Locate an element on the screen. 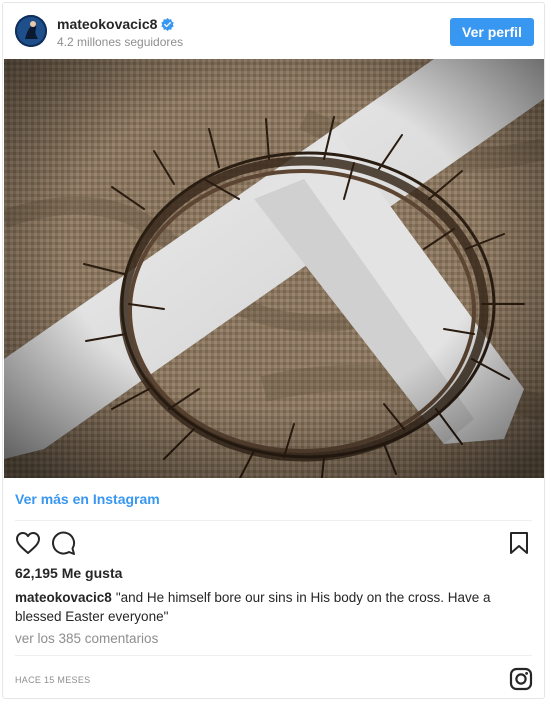 The height and width of the screenshot is (704, 551). like-count: 62,195 Me gusta is located at coordinates (68, 573).